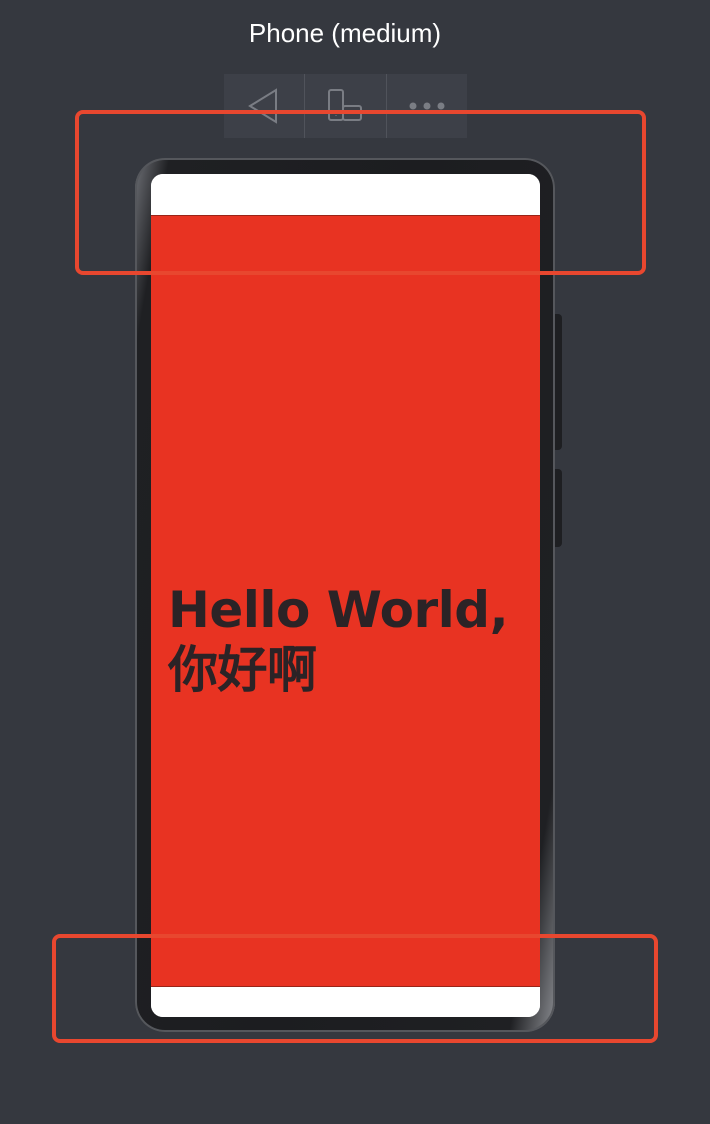 This screenshot has width=710, height=1124. Describe the element at coordinates (345, 33) in the screenshot. I see `device-title: Phone (medium)` at that location.